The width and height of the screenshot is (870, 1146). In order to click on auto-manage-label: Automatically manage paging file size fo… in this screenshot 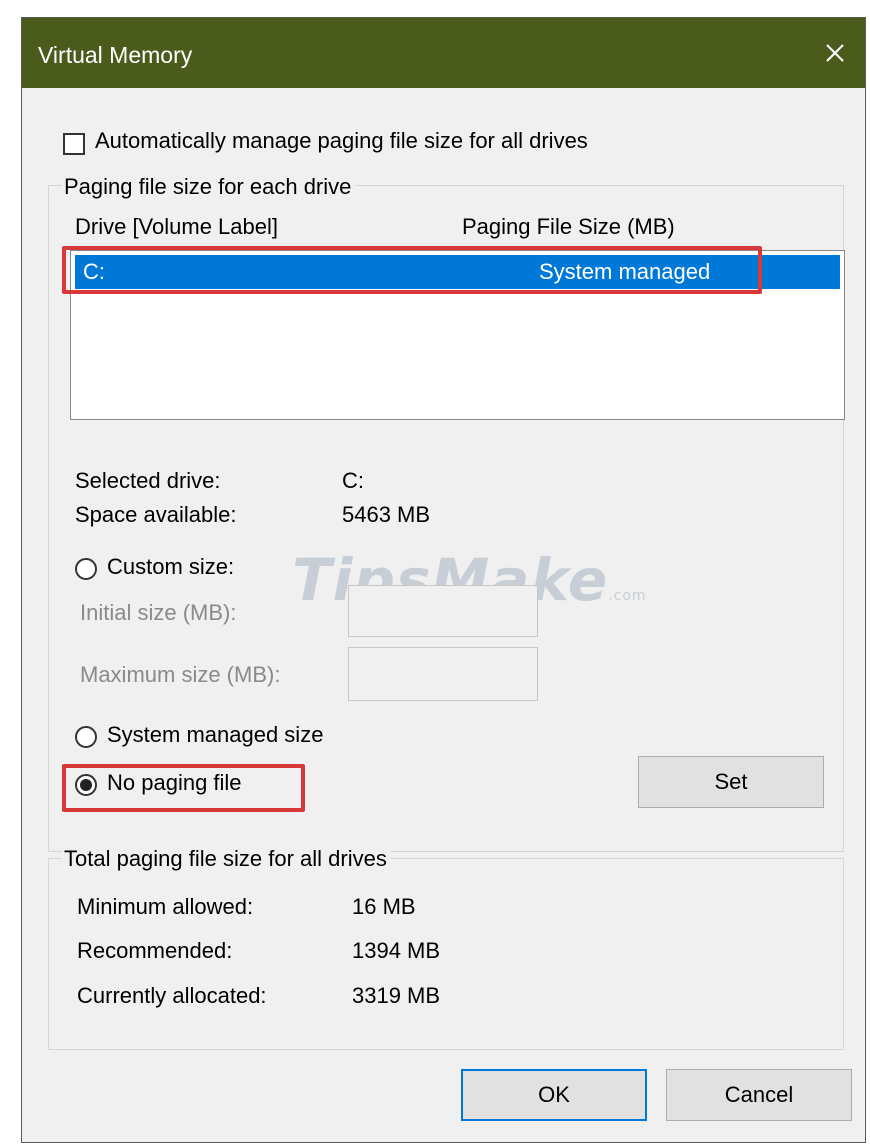, I will do `click(341, 141)`.